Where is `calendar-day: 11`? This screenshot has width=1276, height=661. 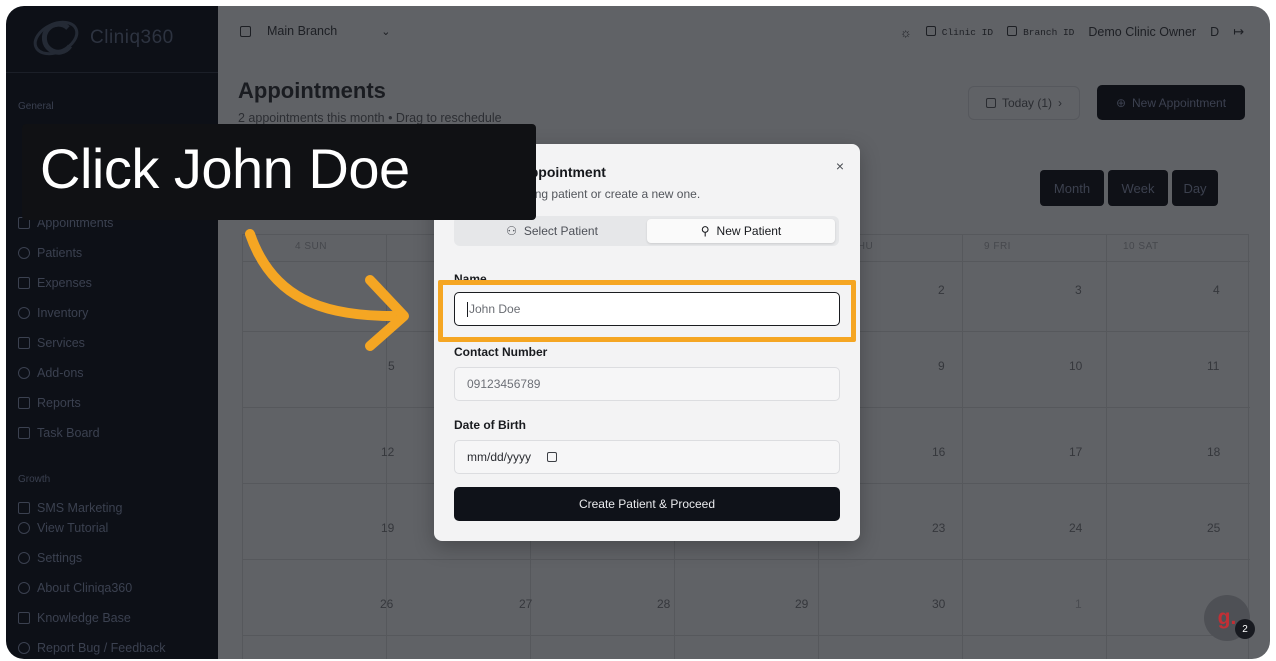
calendar-day: 11 is located at coordinates (1213, 366).